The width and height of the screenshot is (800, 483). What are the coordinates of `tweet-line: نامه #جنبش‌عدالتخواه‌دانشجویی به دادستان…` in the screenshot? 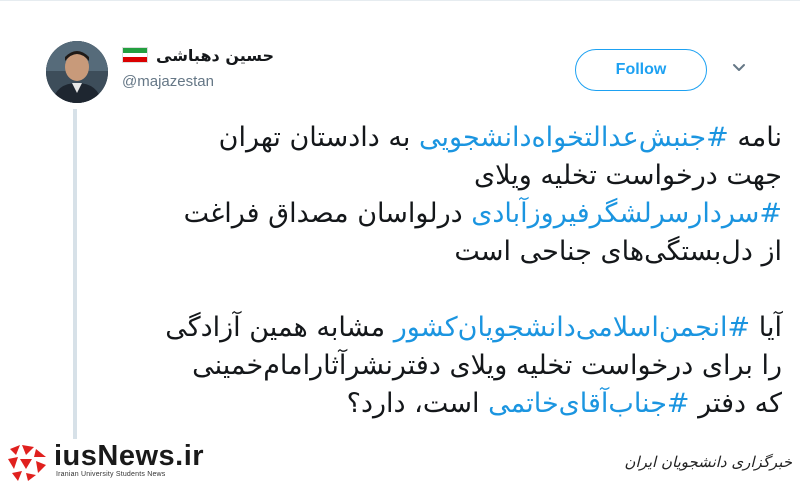 It's located at (442, 138).